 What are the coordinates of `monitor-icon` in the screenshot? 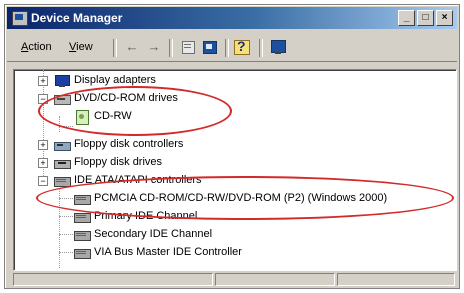 It's located at (278, 47).